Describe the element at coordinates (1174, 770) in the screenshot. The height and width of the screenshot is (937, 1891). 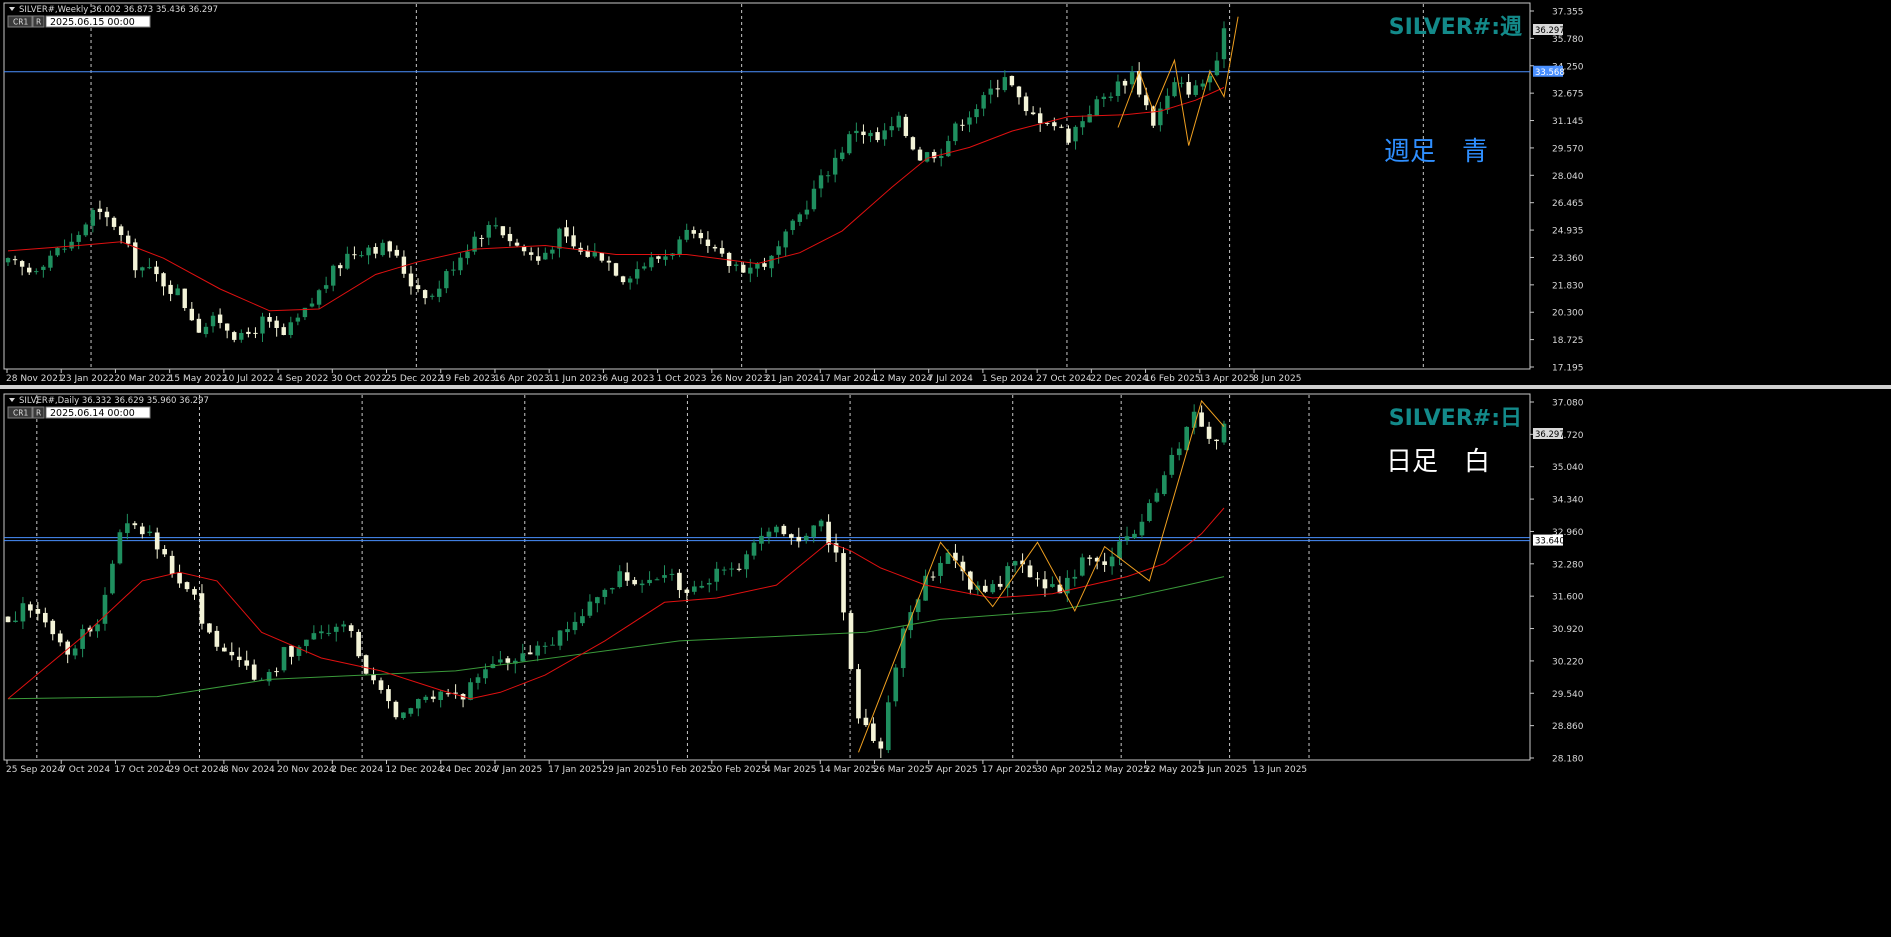
I see `x-tick-label: 22 May 2025` at that location.